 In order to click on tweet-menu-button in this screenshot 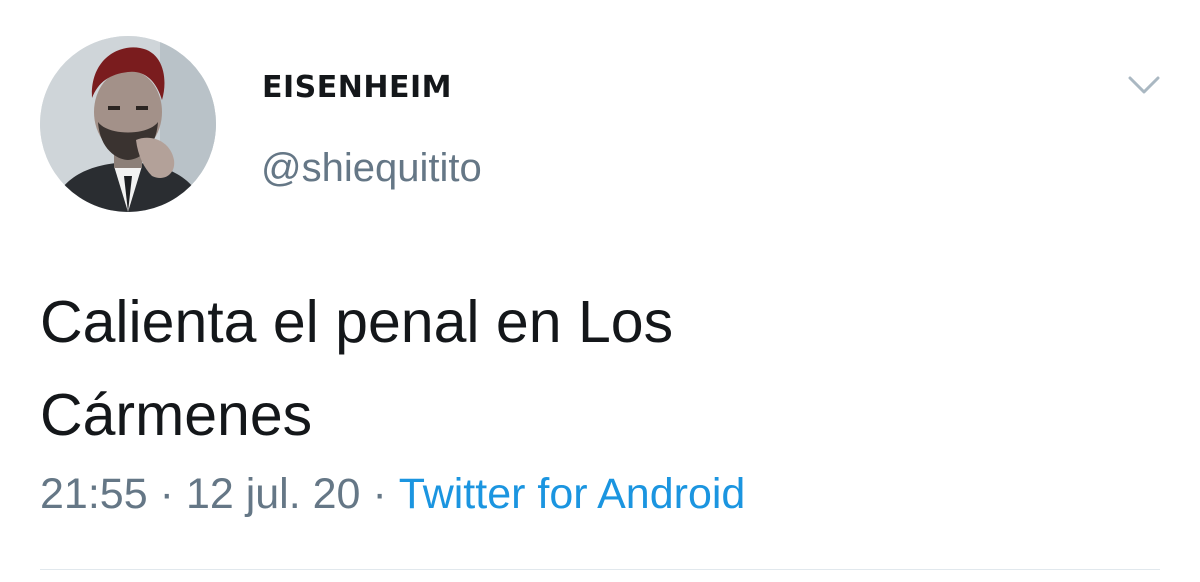, I will do `click(1144, 86)`.